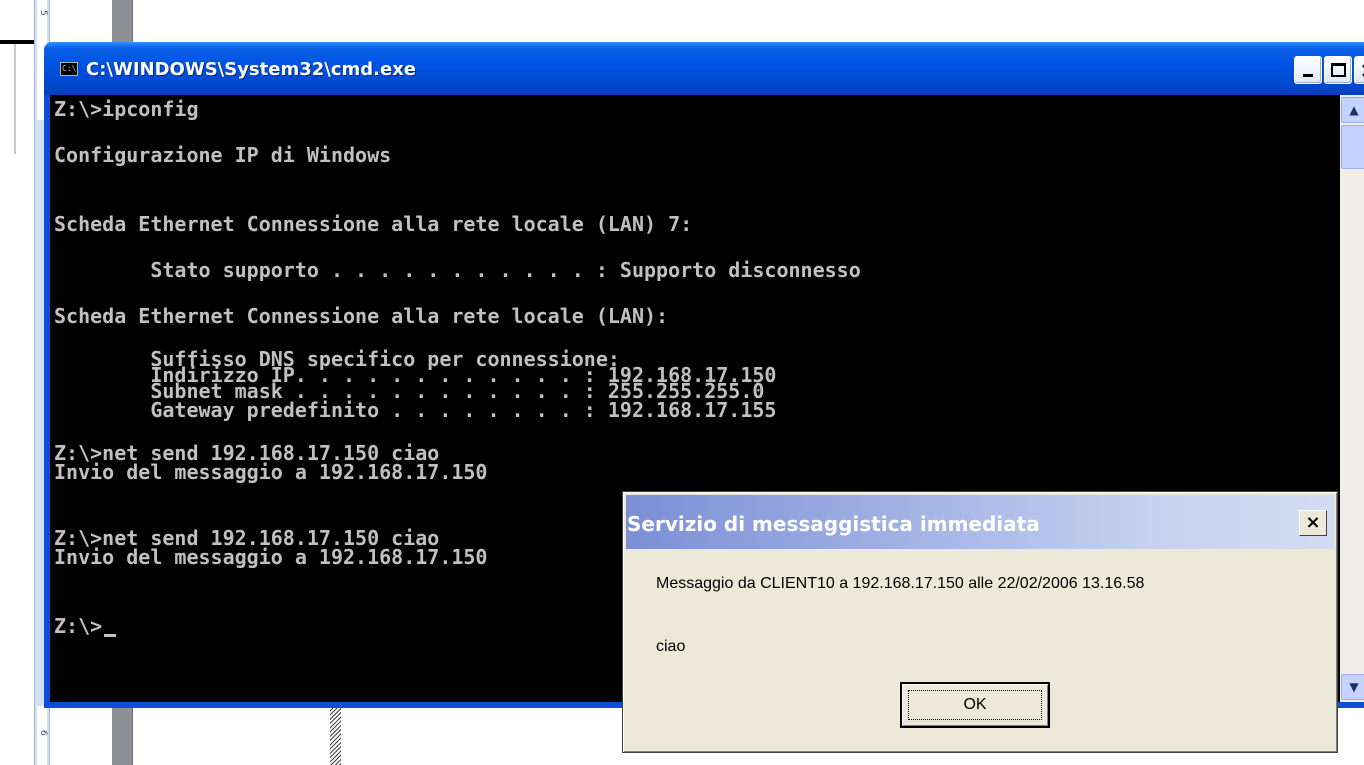 Image resolution: width=1364 pixels, height=765 pixels. What do you see at coordinates (1308, 70) in the screenshot?
I see `minimize-button` at bounding box center [1308, 70].